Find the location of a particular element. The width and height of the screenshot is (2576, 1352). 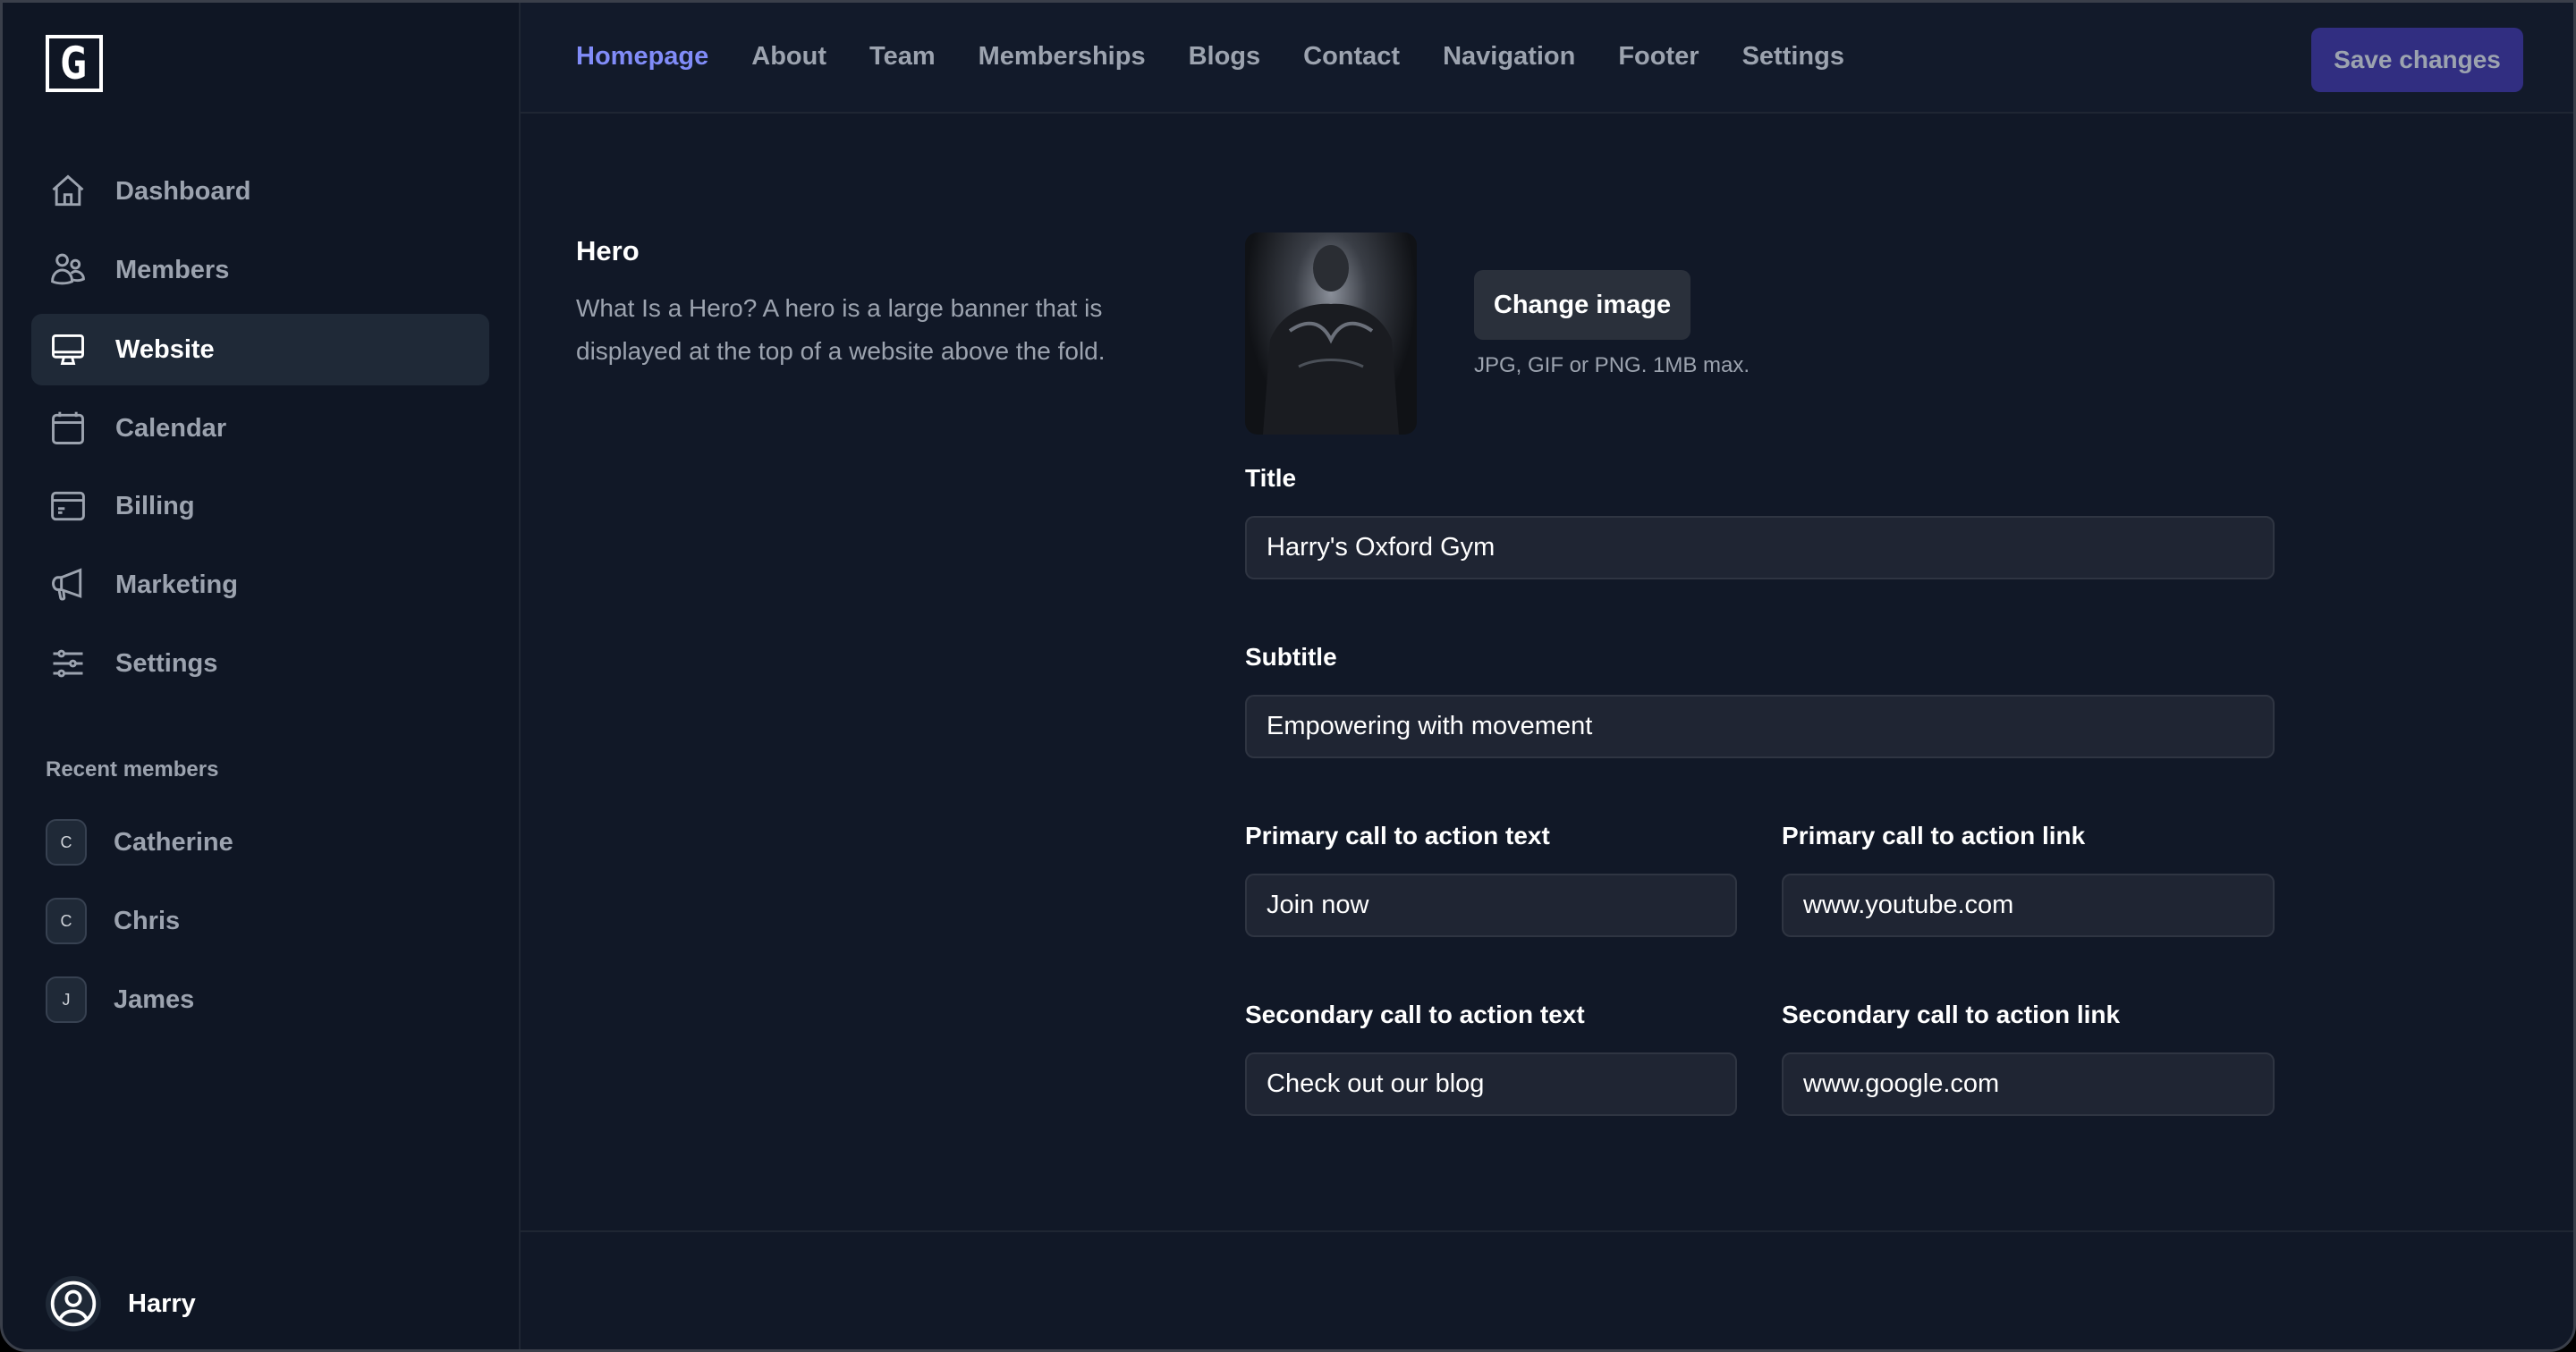

hero-image-preview is located at coordinates (1331, 333).